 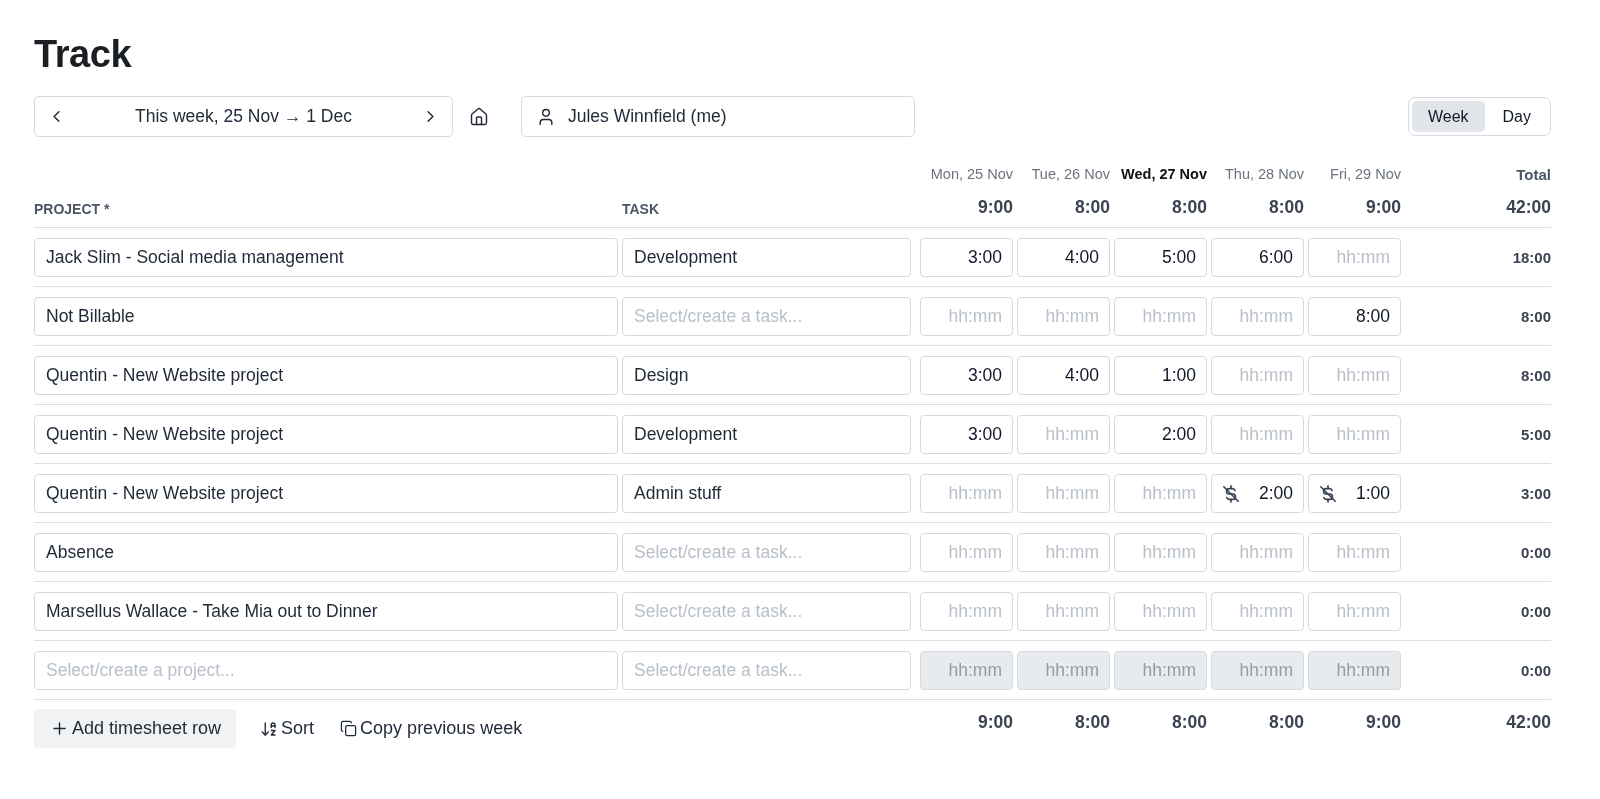 I want to click on home-icon, so click(x=479, y=116).